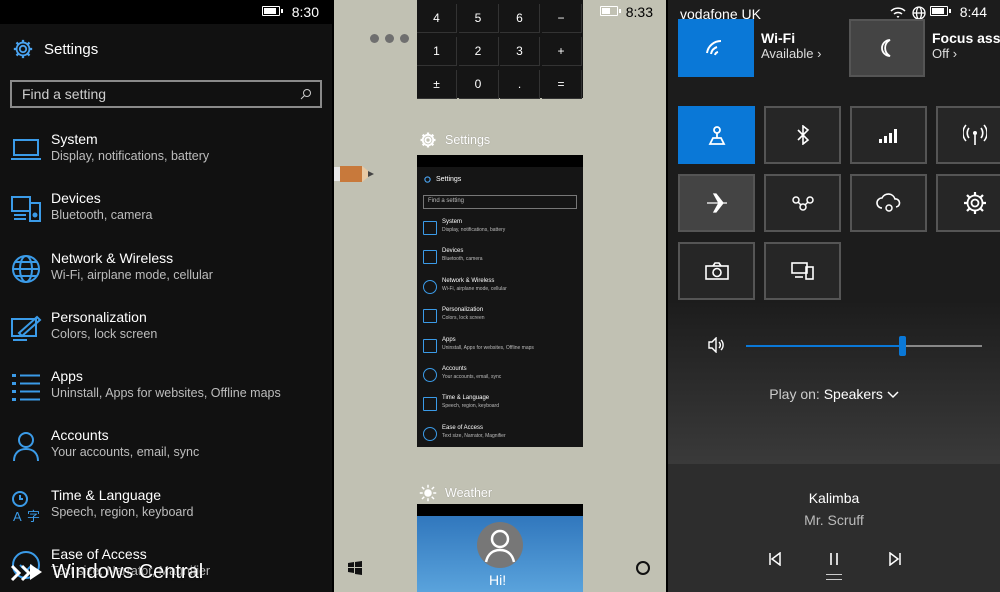 Image resolution: width=1000 pixels, height=592 pixels. I want to click on media-controls: Kalimba Mr. Scruff, so click(834, 528).